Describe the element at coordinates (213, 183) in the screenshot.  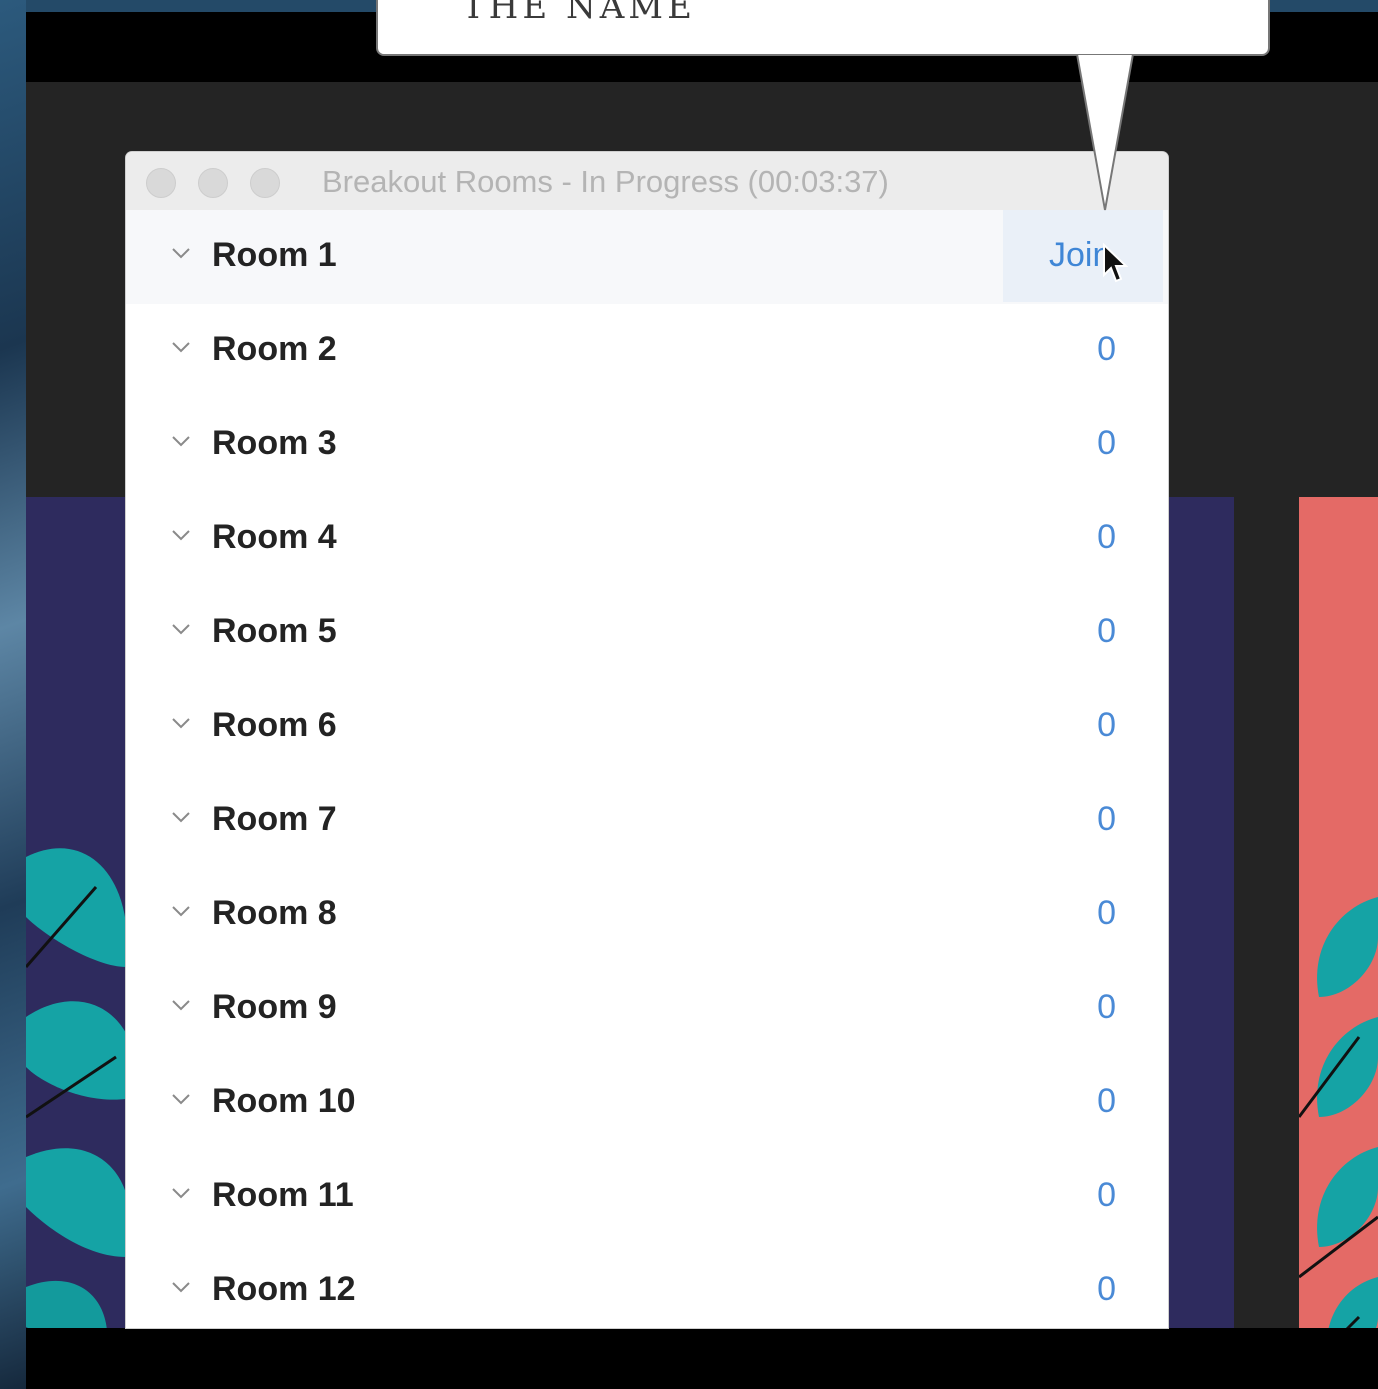
I see `minimize-window-button` at that location.